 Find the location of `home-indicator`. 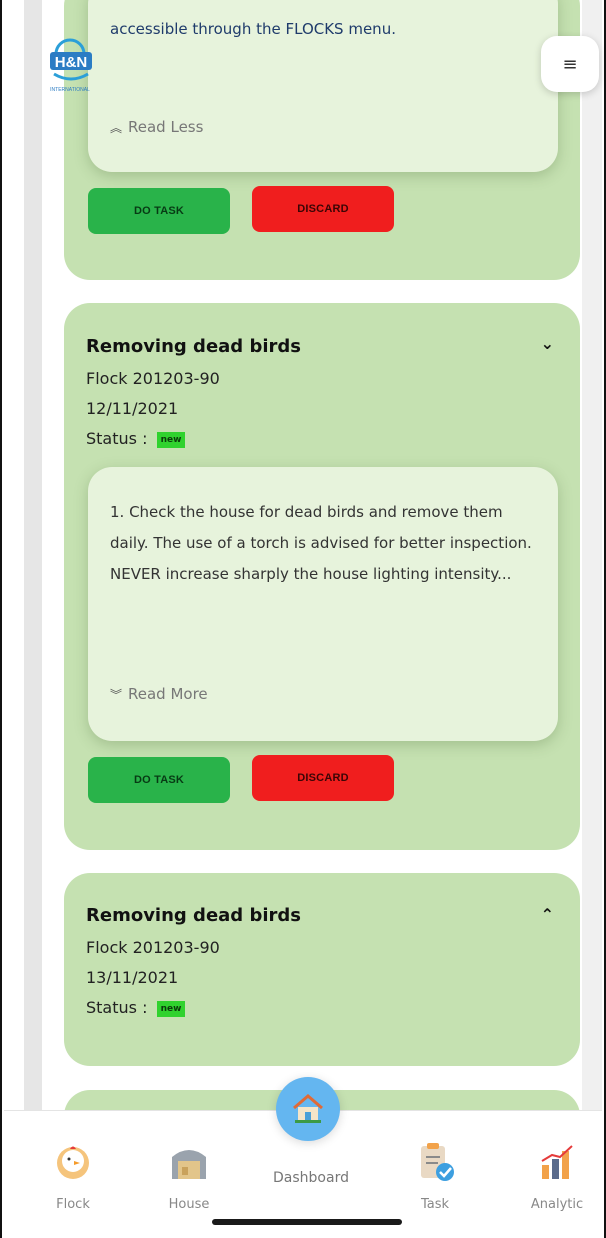

home-indicator is located at coordinates (307, 1222).